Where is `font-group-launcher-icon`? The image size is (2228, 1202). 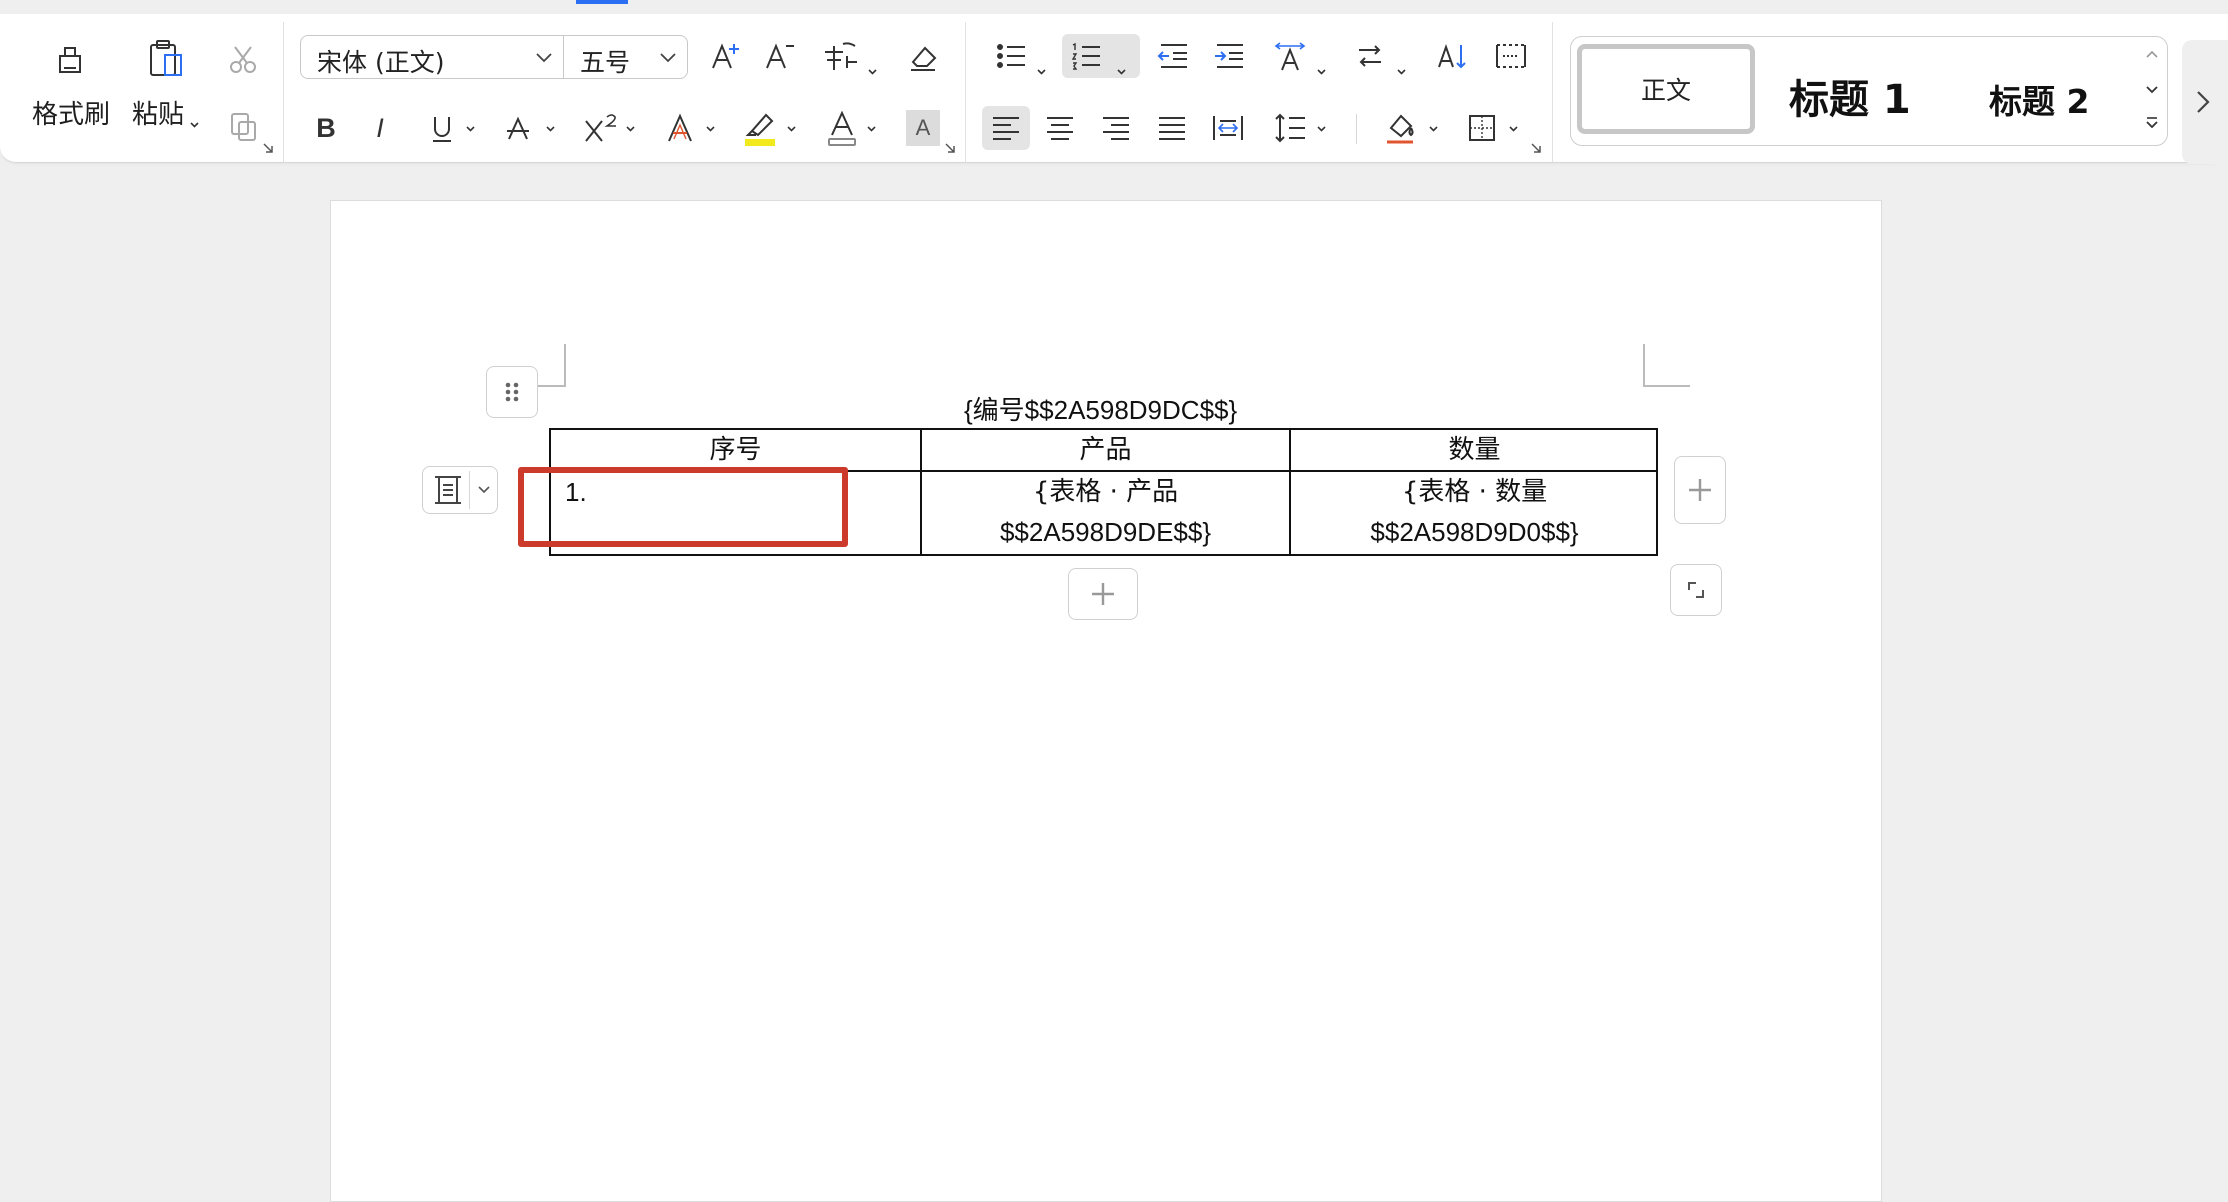 font-group-launcher-icon is located at coordinates (950, 148).